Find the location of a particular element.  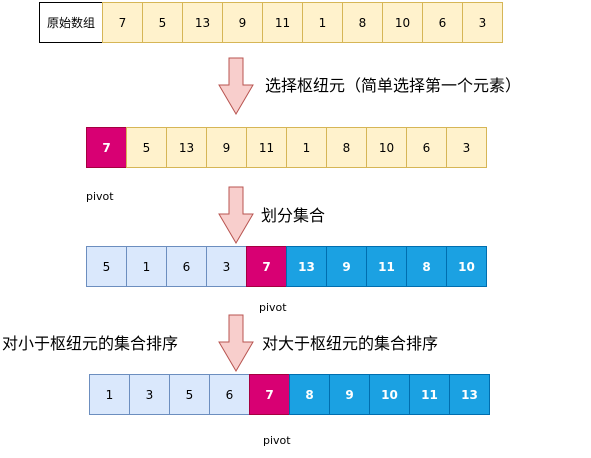

array-cell: 7 is located at coordinates (122, 22).